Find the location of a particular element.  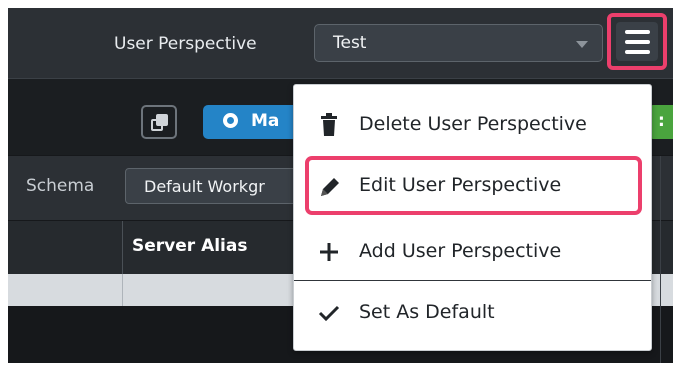

user-perspective-label: User Perspective is located at coordinates (185, 44).